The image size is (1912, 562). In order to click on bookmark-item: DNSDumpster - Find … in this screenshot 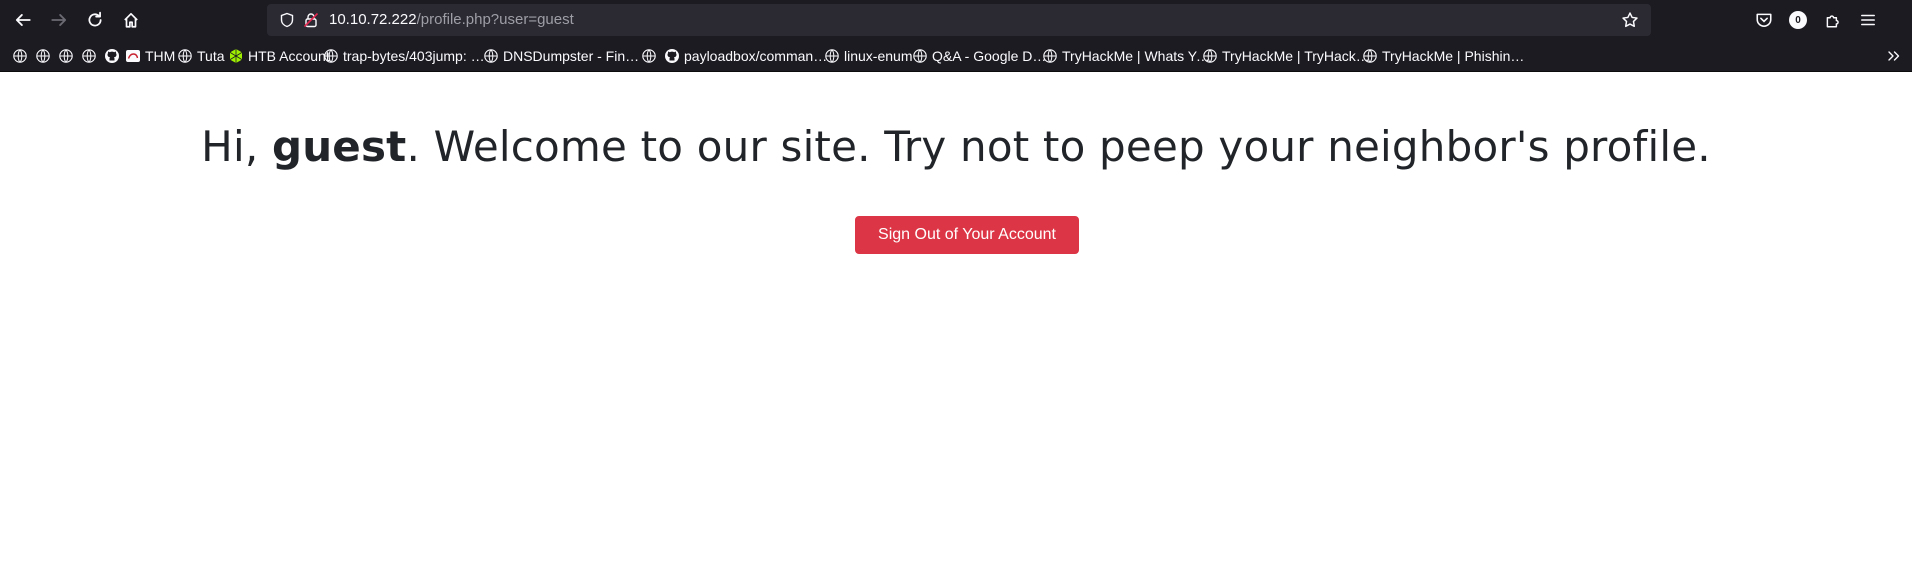, I will do `click(564, 56)`.